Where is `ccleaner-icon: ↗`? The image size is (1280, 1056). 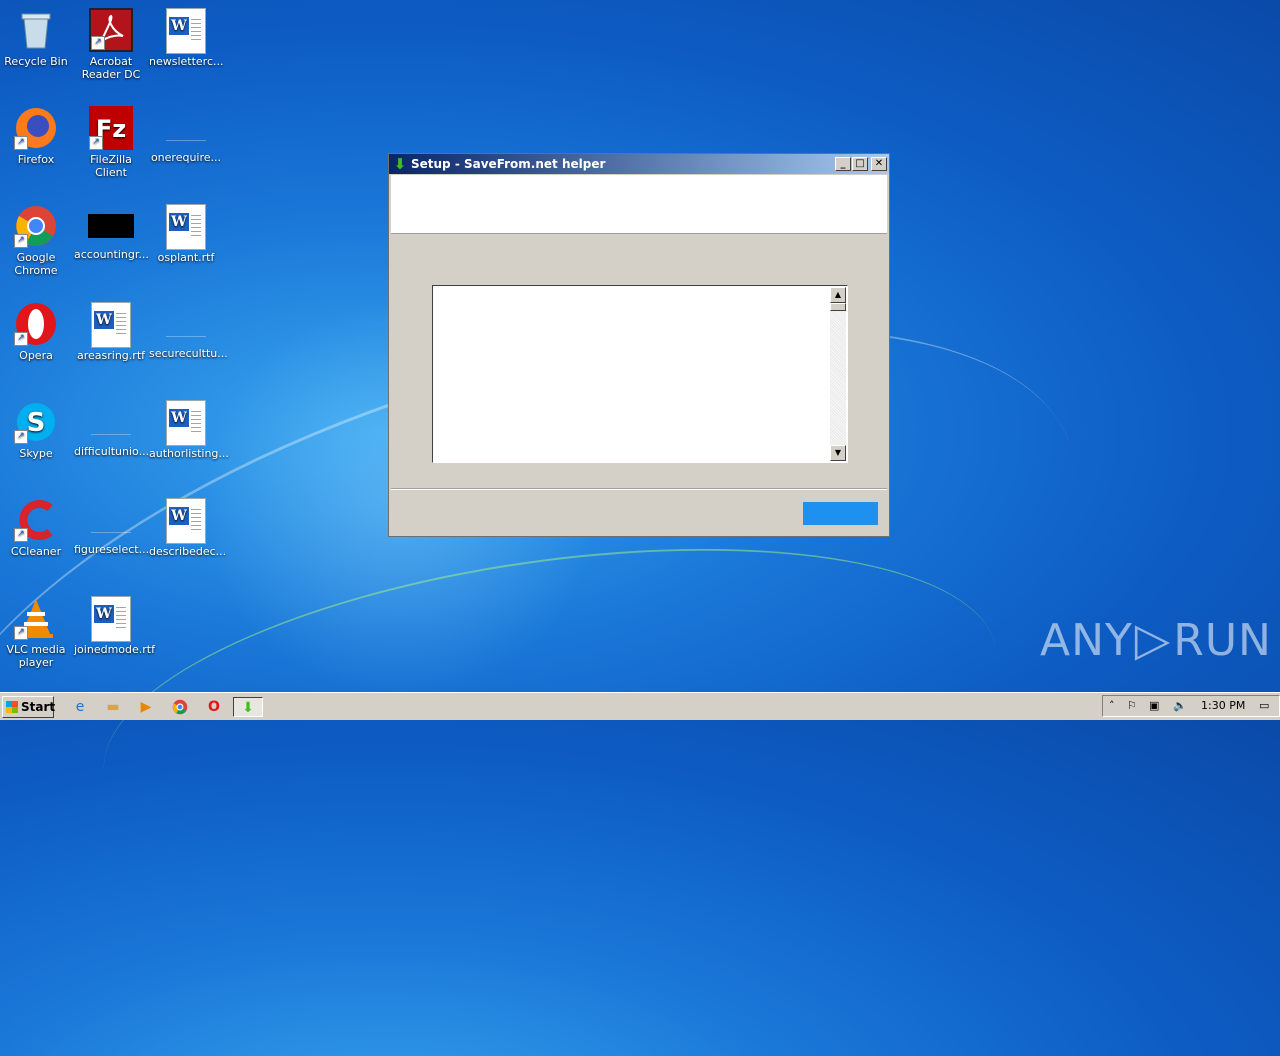
ccleaner-icon: ↗ is located at coordinates (36, 520).